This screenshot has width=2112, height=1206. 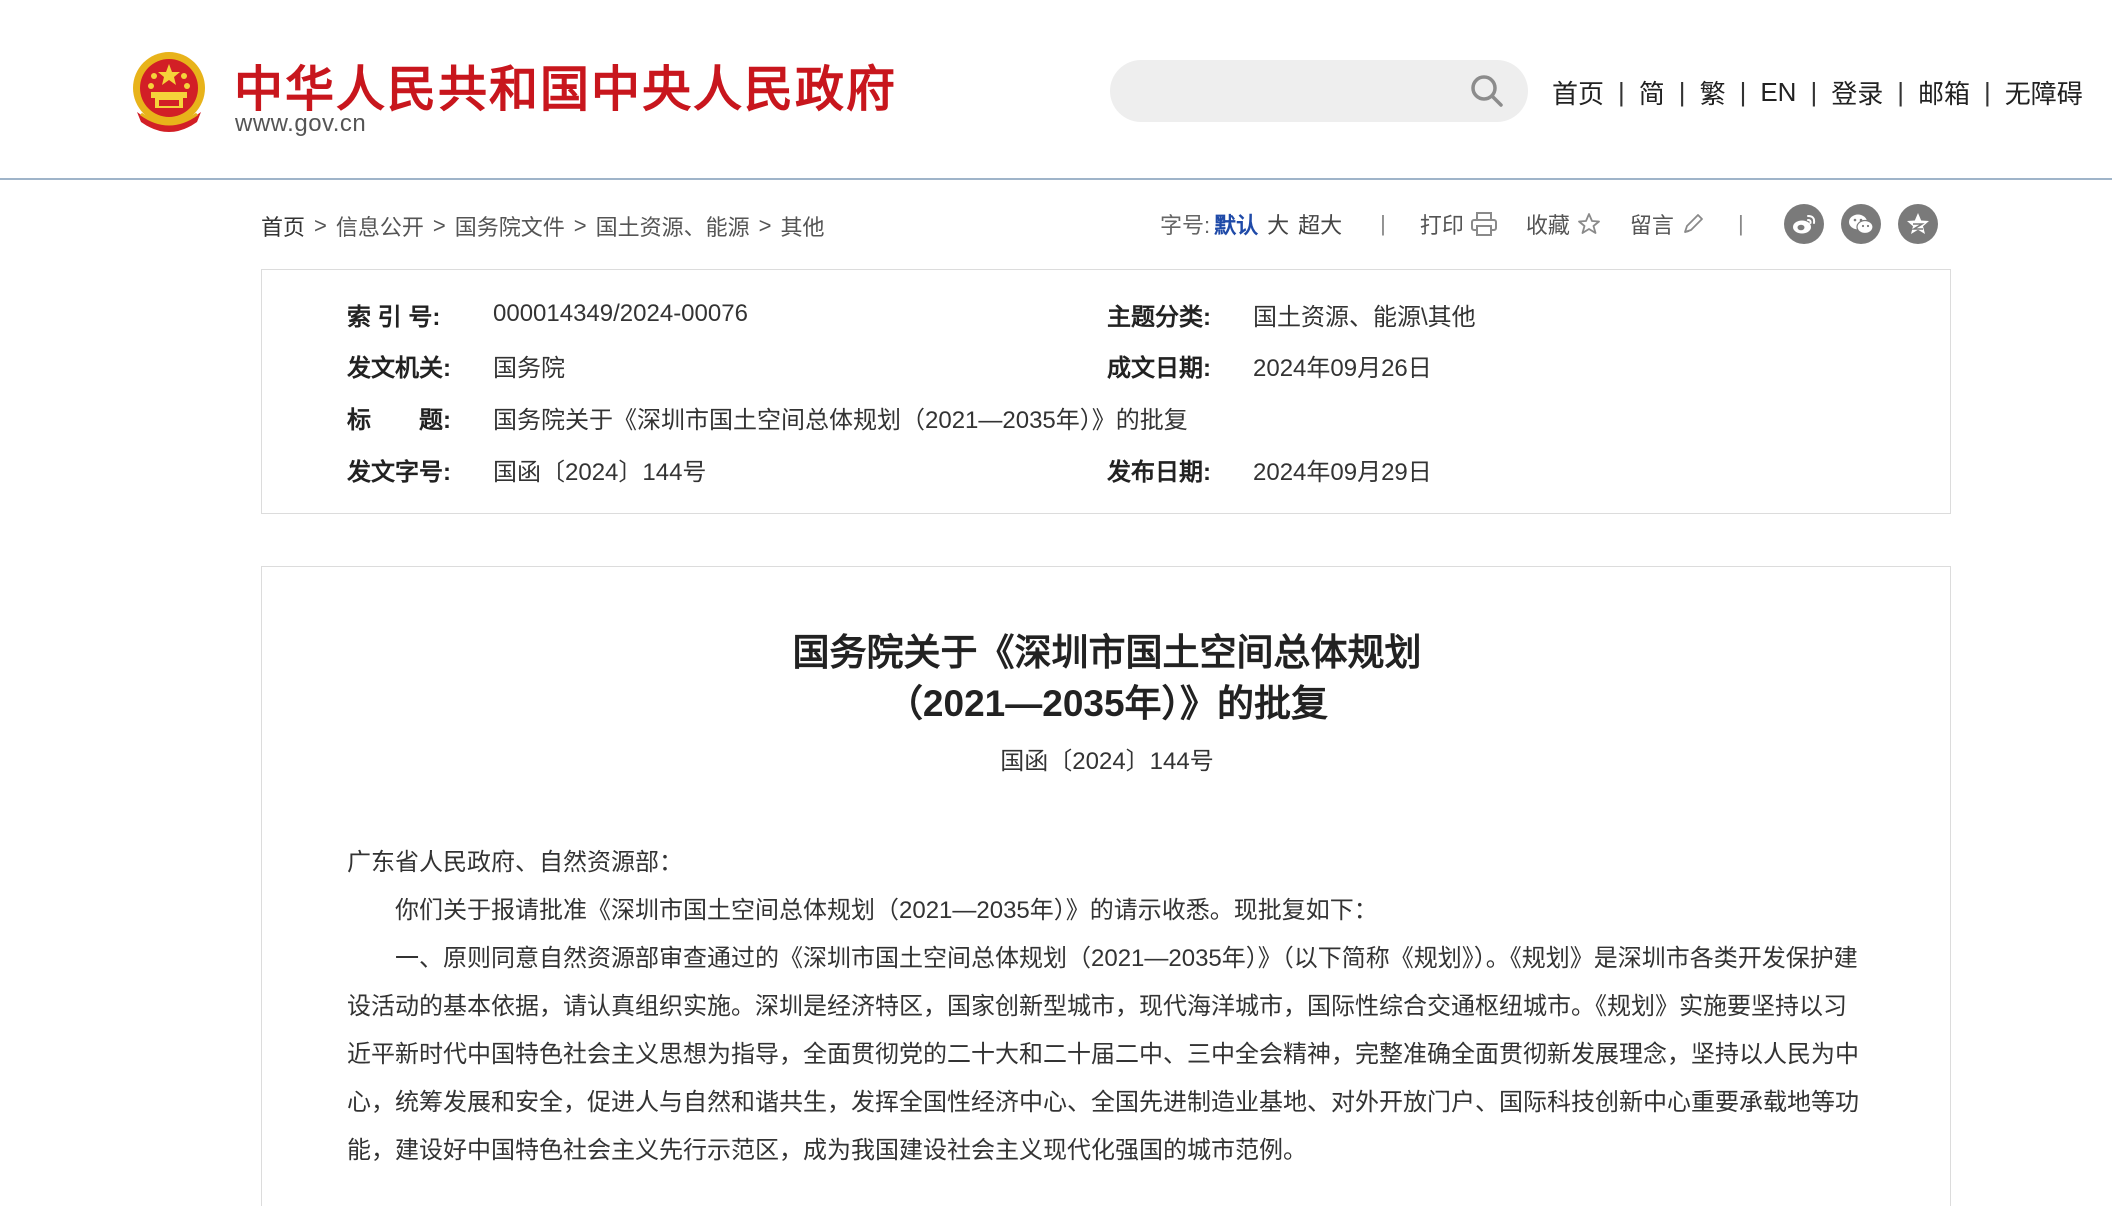 I want to click on wechat-share-button, so click(x=1860, y=224).